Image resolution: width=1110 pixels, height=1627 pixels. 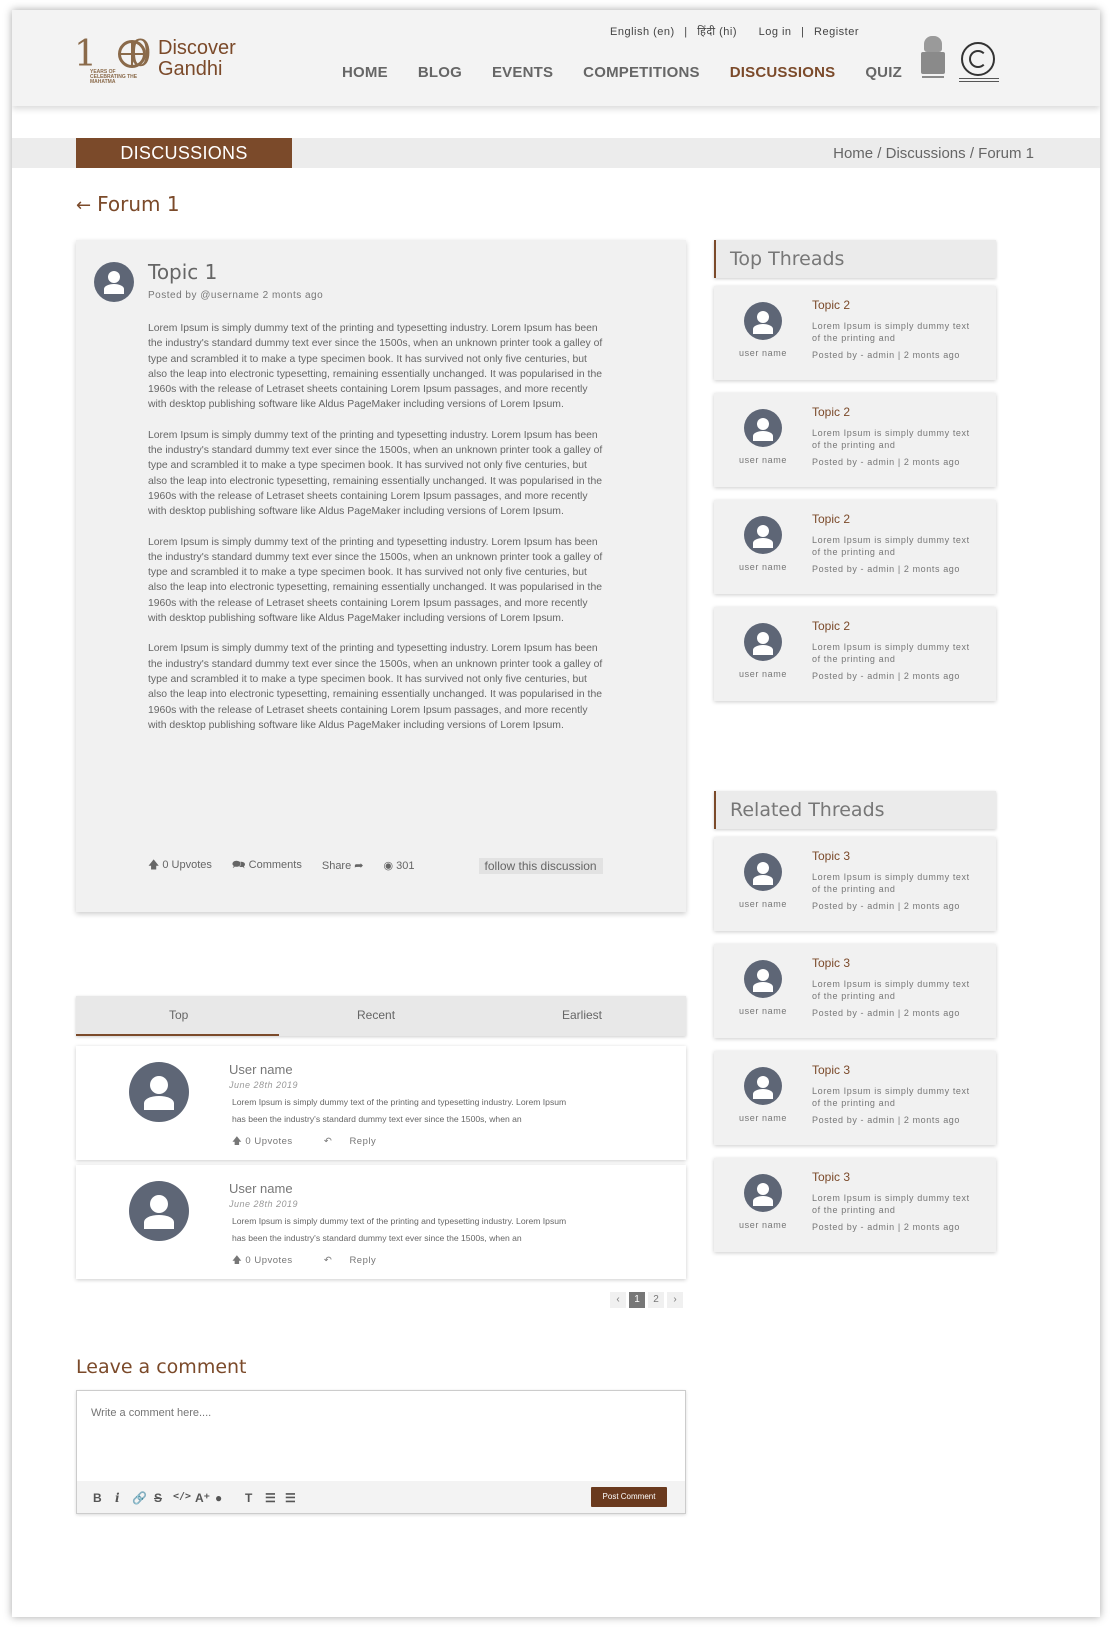 I want to click on reply-label: Reply, so click(x=363, y=1141).